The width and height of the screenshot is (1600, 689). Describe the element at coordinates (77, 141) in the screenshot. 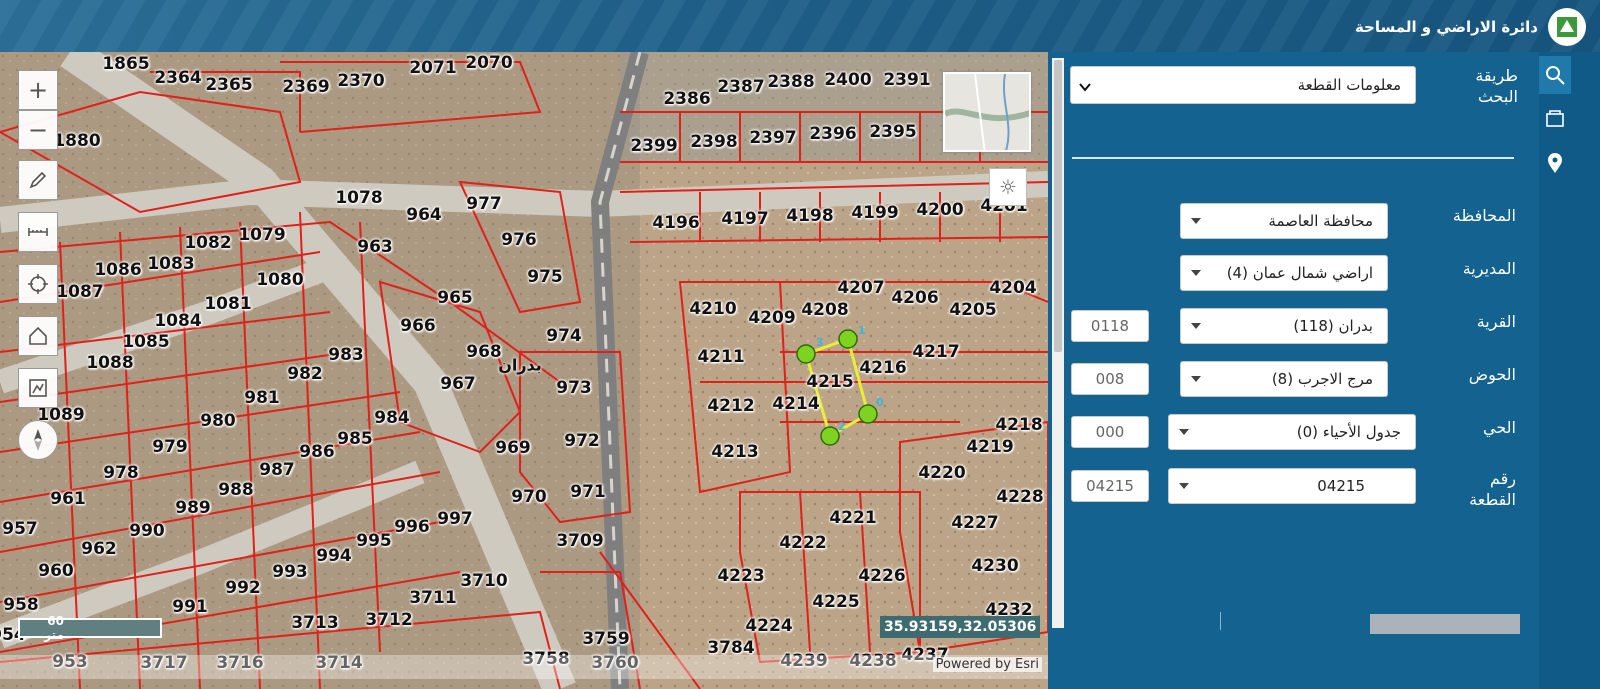

I see `parcel-label: 1880` at that location.